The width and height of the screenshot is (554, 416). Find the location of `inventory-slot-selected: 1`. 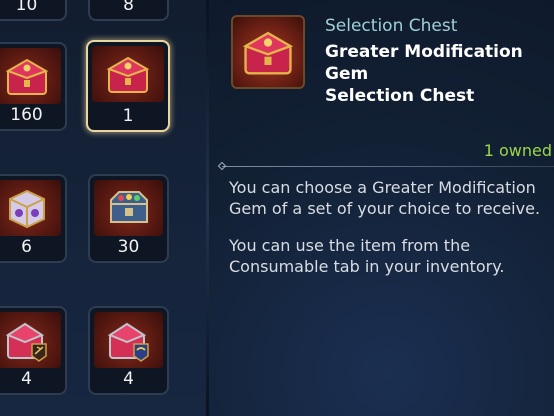

inventory-slot-selected: 1 is located at coordinates (128, 86).